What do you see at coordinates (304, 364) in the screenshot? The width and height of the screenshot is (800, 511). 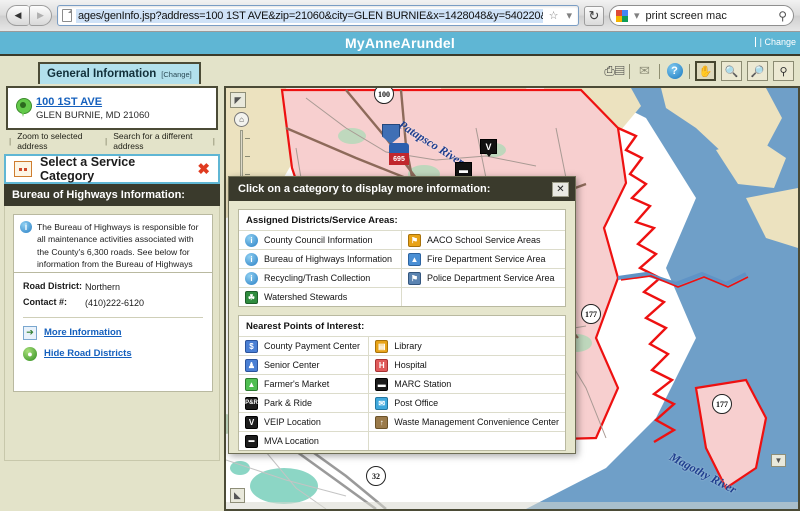 I see `category-cell: ♟ Senior Center` at bounding box center [304, 364].